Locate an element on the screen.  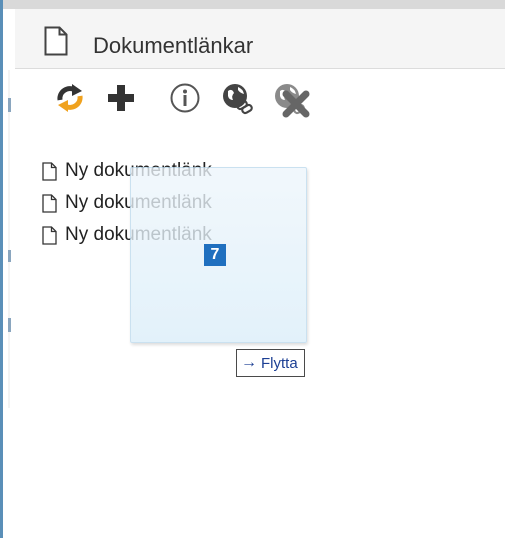
move-tooltip-label: Flytta is located at coordinates (279, 363).